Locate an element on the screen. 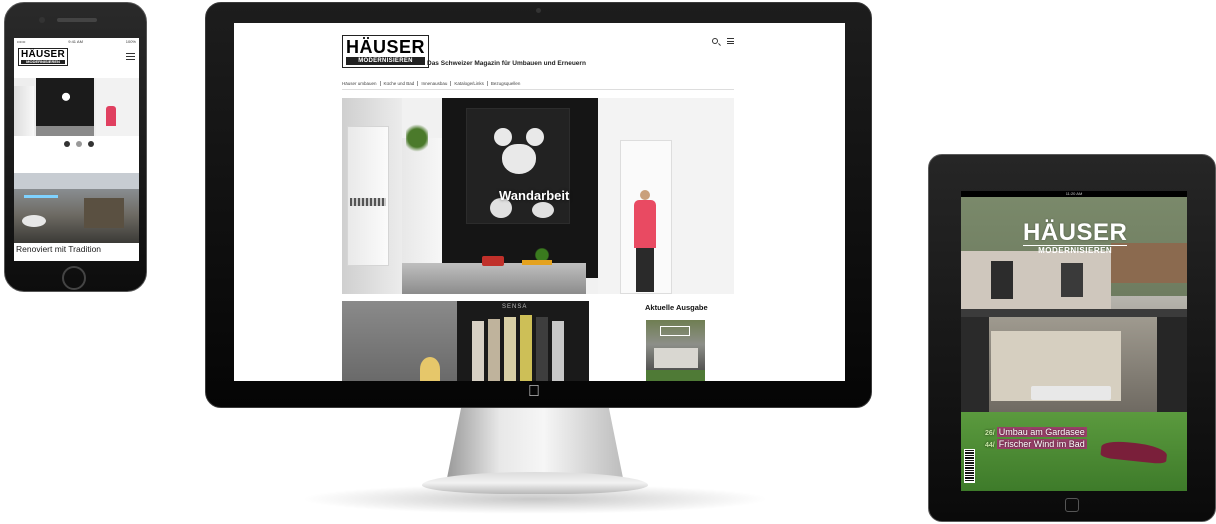 This screenshot has height=524, width=1216. cover-headline-2-text: Frischer Wind im Bad is located at coordinates (1041, 444).